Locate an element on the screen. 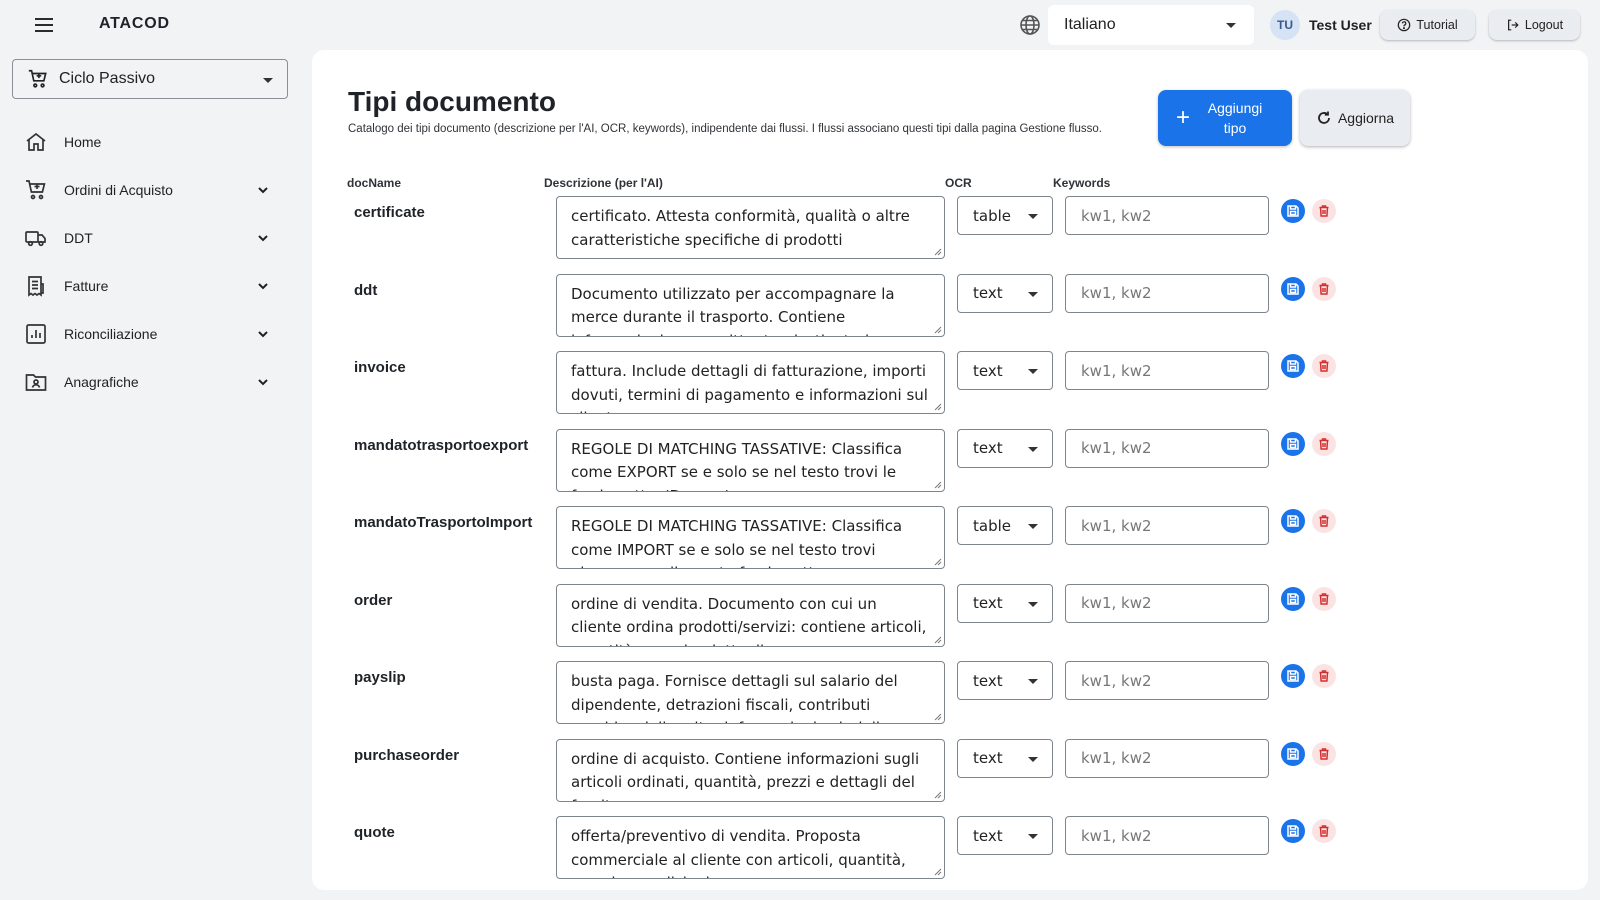 The image size is (1600, 900). refresh-label: Aggiorna is located at coordinates (1366, 118).